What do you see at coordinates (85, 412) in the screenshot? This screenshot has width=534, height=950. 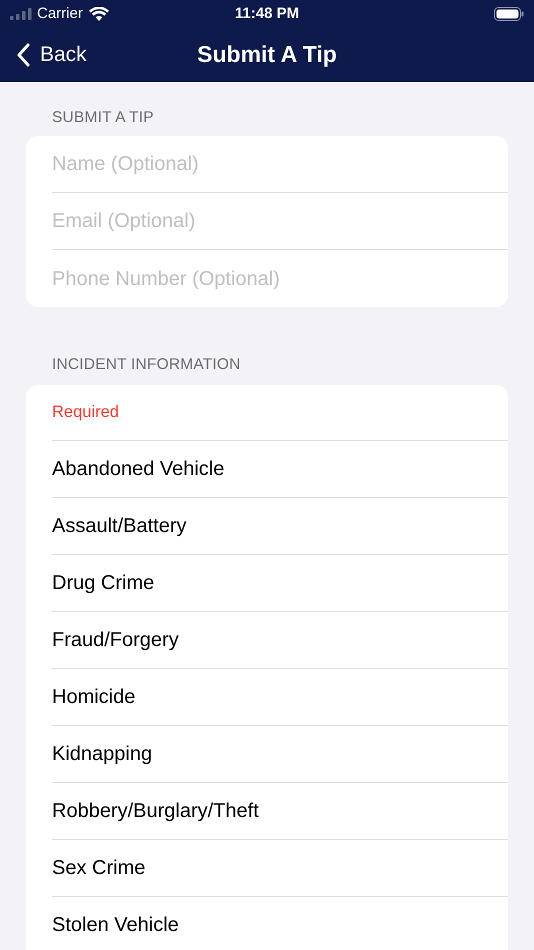 I see `required-note: Required` at bounding box center [85, 412].